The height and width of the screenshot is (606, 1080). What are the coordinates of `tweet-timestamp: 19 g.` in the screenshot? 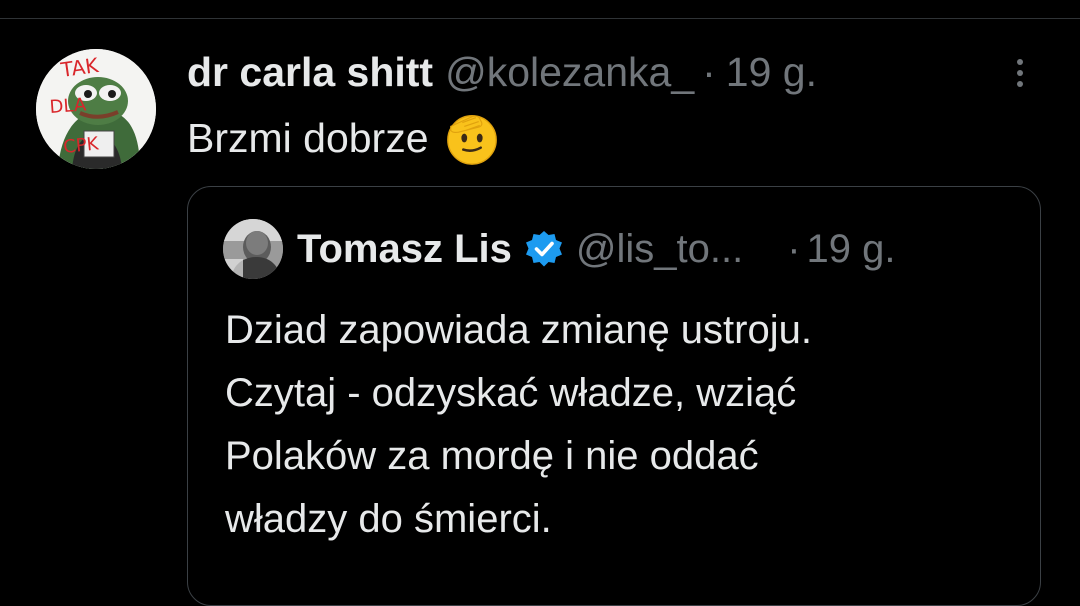 It's located at (771, 72).